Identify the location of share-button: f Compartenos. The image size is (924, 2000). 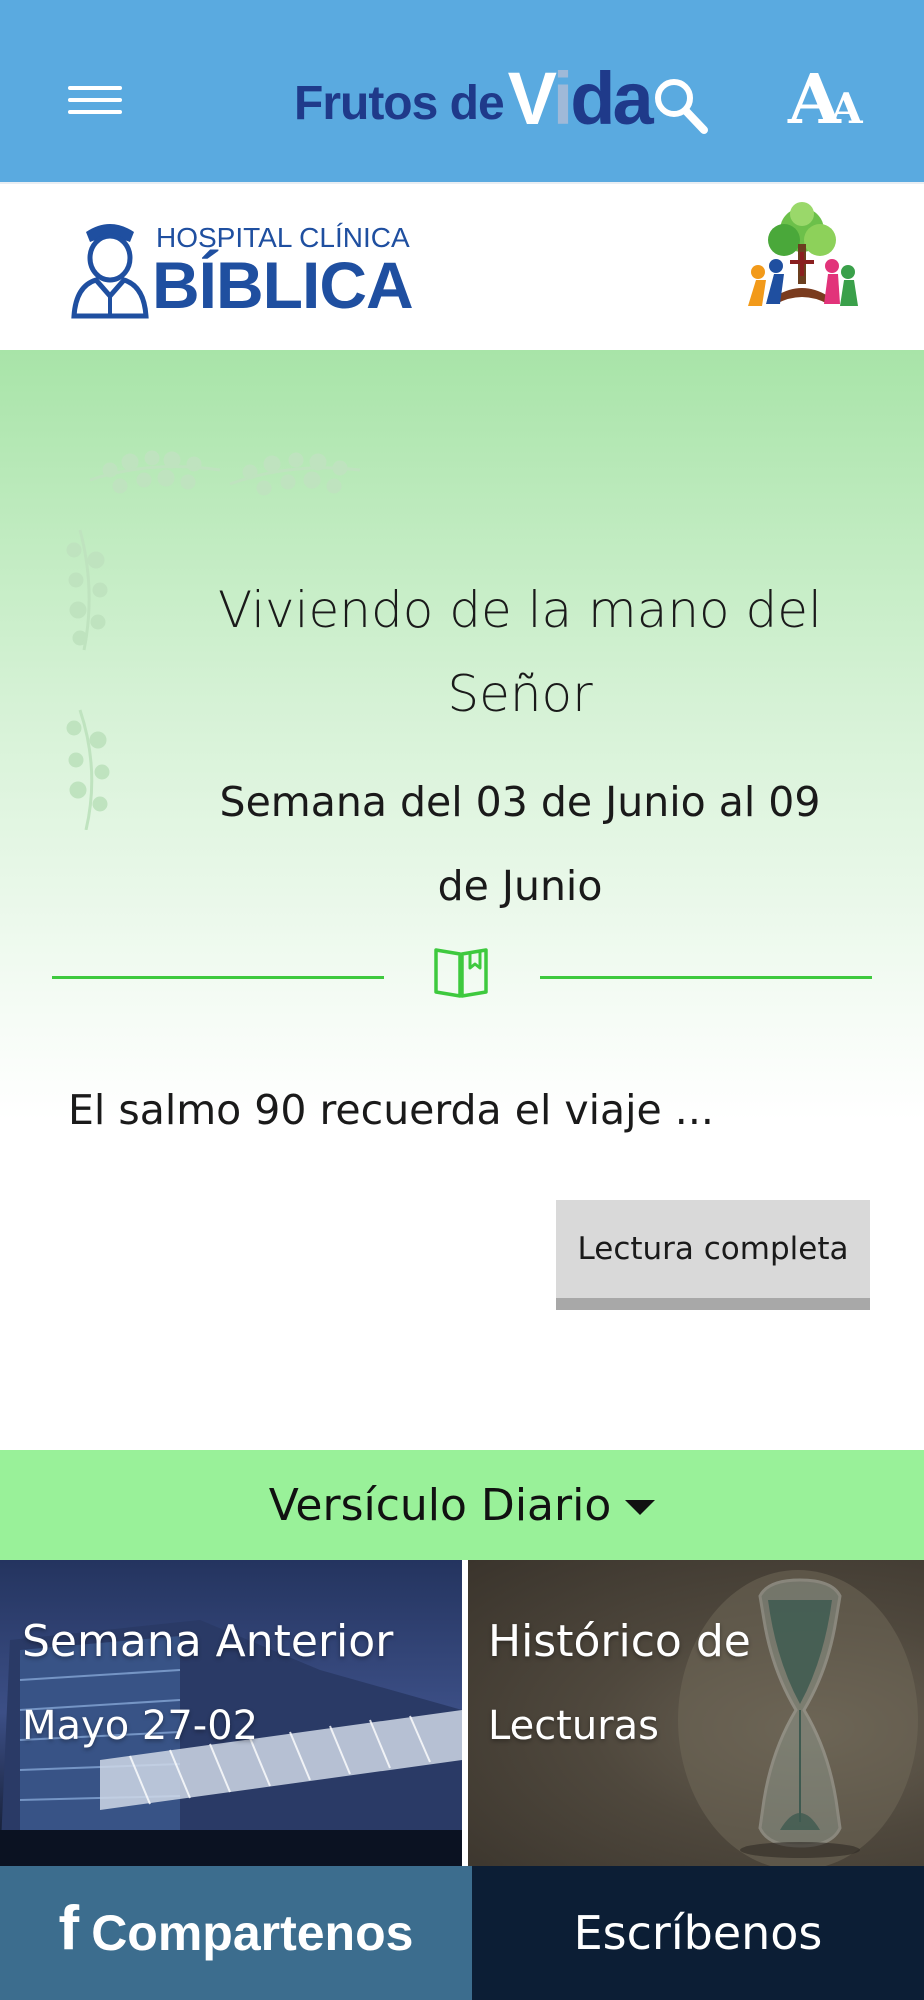
(236, 1933).